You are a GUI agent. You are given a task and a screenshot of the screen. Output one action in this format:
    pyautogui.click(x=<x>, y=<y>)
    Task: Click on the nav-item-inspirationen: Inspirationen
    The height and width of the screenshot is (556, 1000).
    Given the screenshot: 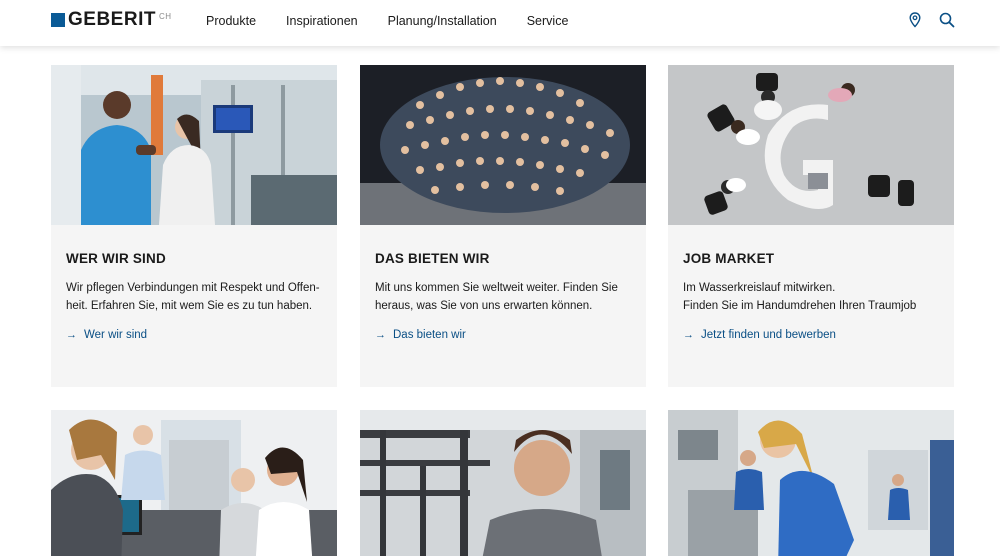 What is the action you would take?
    pyautogui.click(x=322, y=21)
    